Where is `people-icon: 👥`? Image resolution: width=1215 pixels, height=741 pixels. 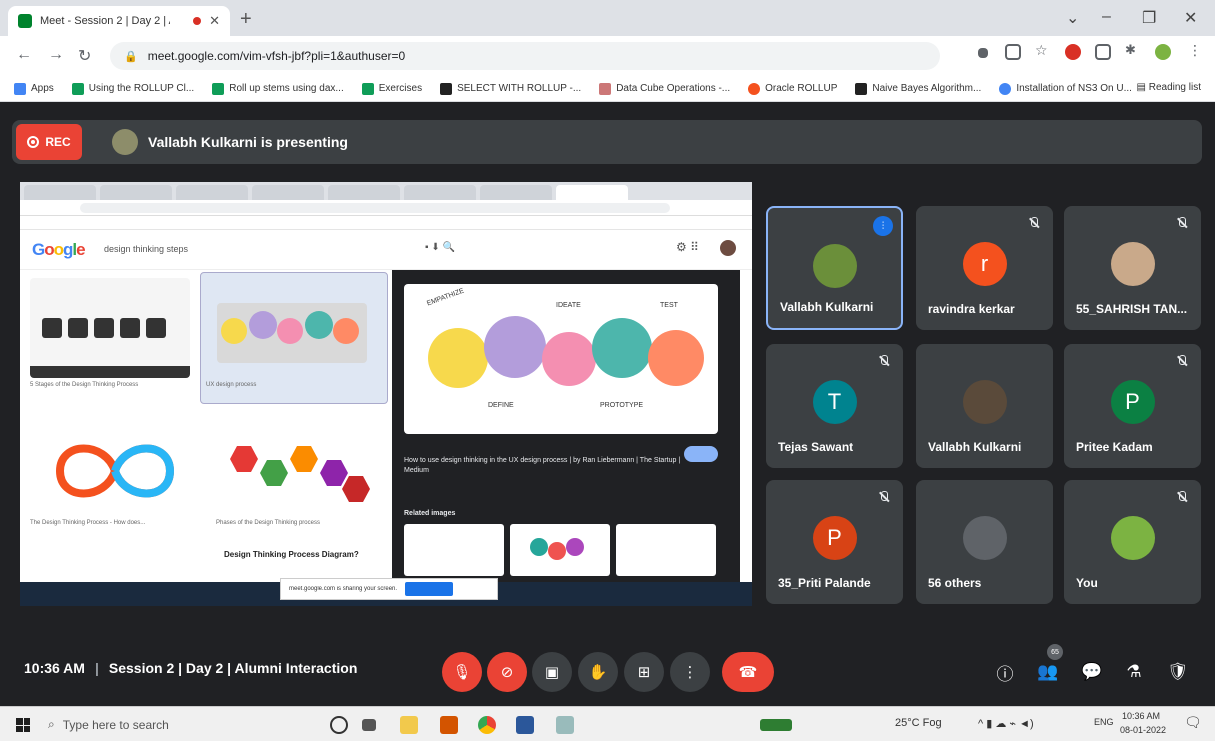
people-icon: 👥 is located at coordinates (1048, 672).